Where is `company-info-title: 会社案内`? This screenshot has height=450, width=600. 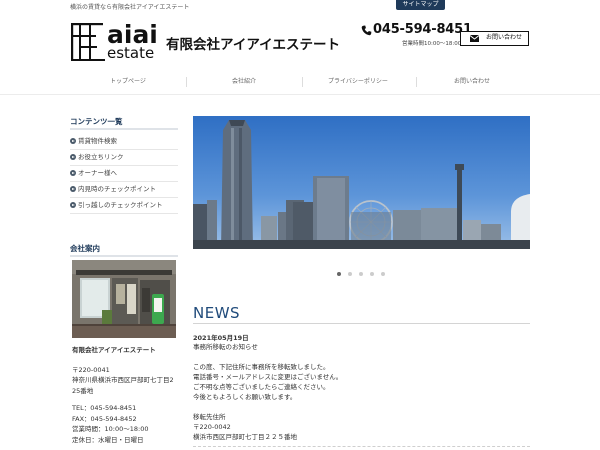
company-info-title: 会社案内 is located at coordinates (85, 248).